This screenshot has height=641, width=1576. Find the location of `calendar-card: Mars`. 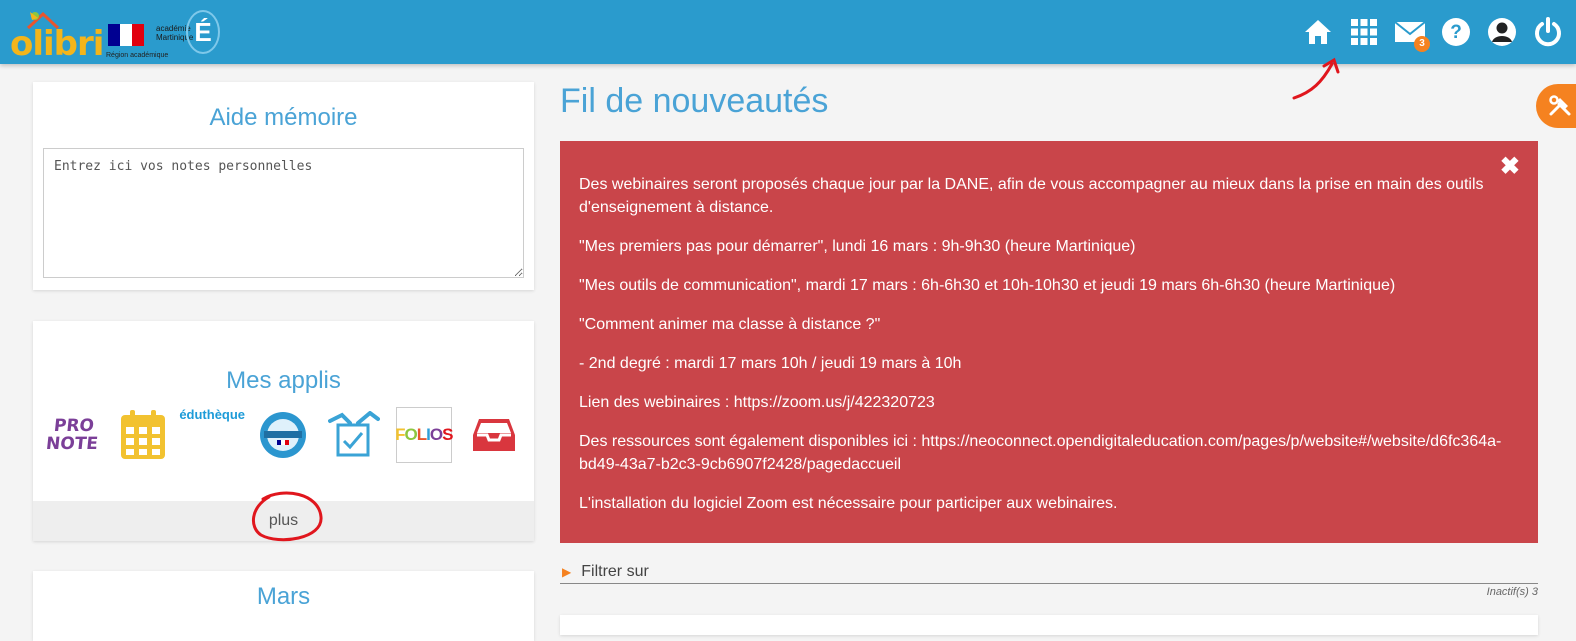

calendar-card: Mars is located at coordinates (283, 606).